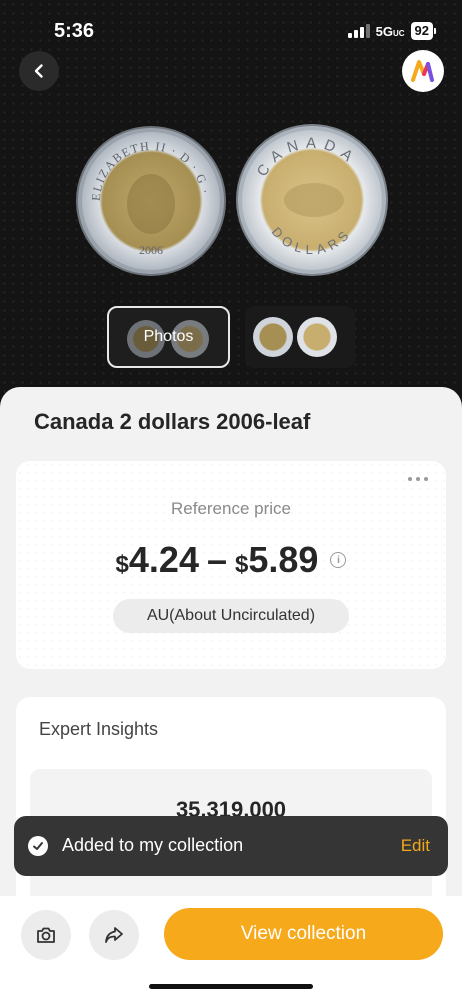 This screenshot has height=1000, width=462. What do you see at coordinates (358, 31) in the screenshot?
I see `signal-icon` at bounding box center [358, 31].